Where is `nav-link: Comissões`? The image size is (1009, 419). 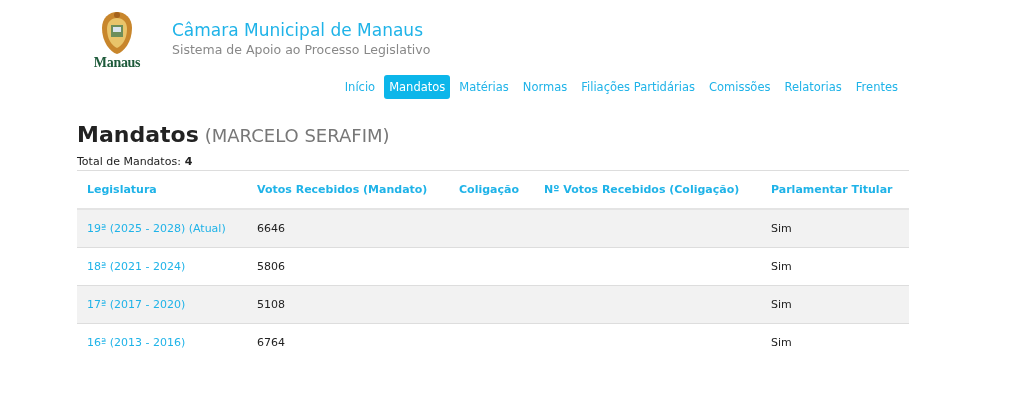
nav-link: Comissões is located at coordinates (739, 87).